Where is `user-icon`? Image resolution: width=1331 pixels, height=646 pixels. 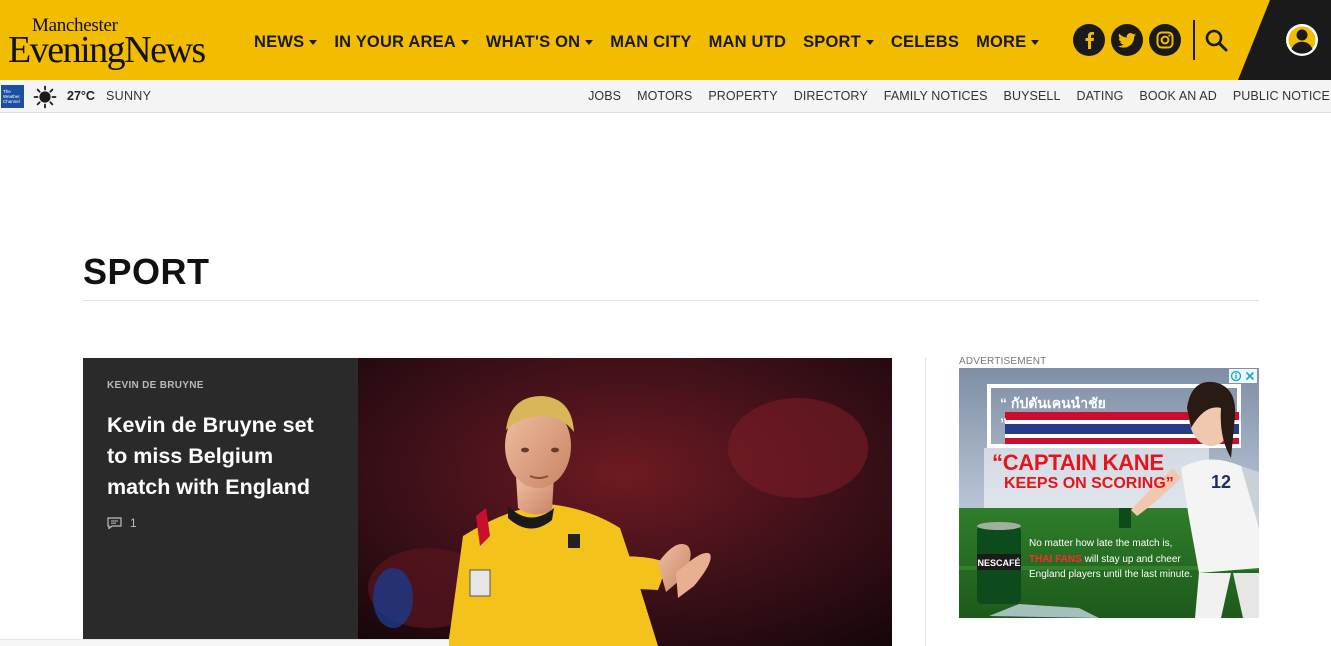
user-icon is located at coordinates (1284, 40).